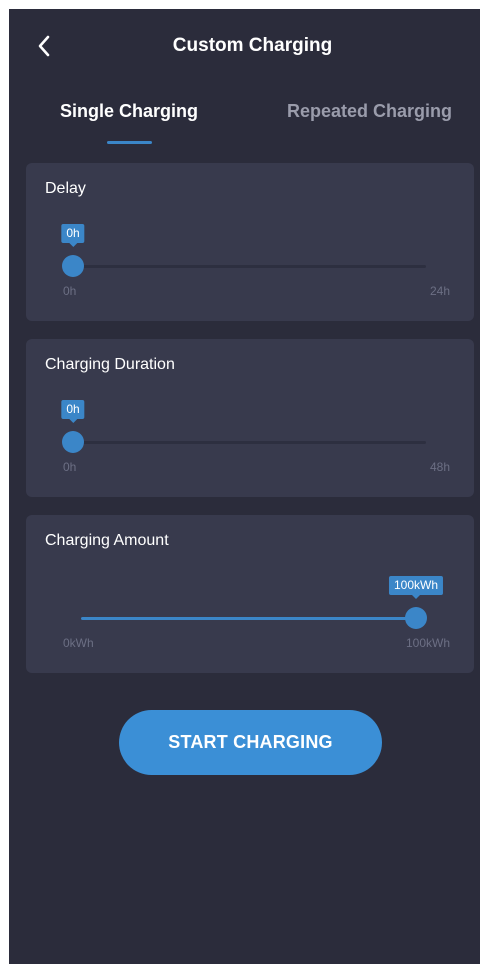 This screenshot has height=964, width=488. Describe the element at coordinates (110, 364) in the screenshot. I see `charging-duration-label: Charging Duration` at that location.